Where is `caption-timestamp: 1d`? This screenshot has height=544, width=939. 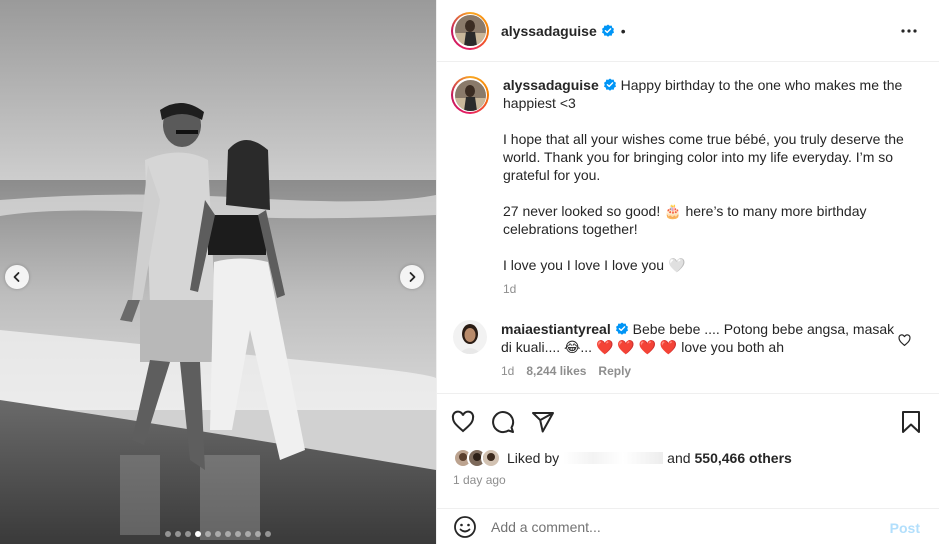 caption-timestamp: 1d is located at coordinates (708, 289).